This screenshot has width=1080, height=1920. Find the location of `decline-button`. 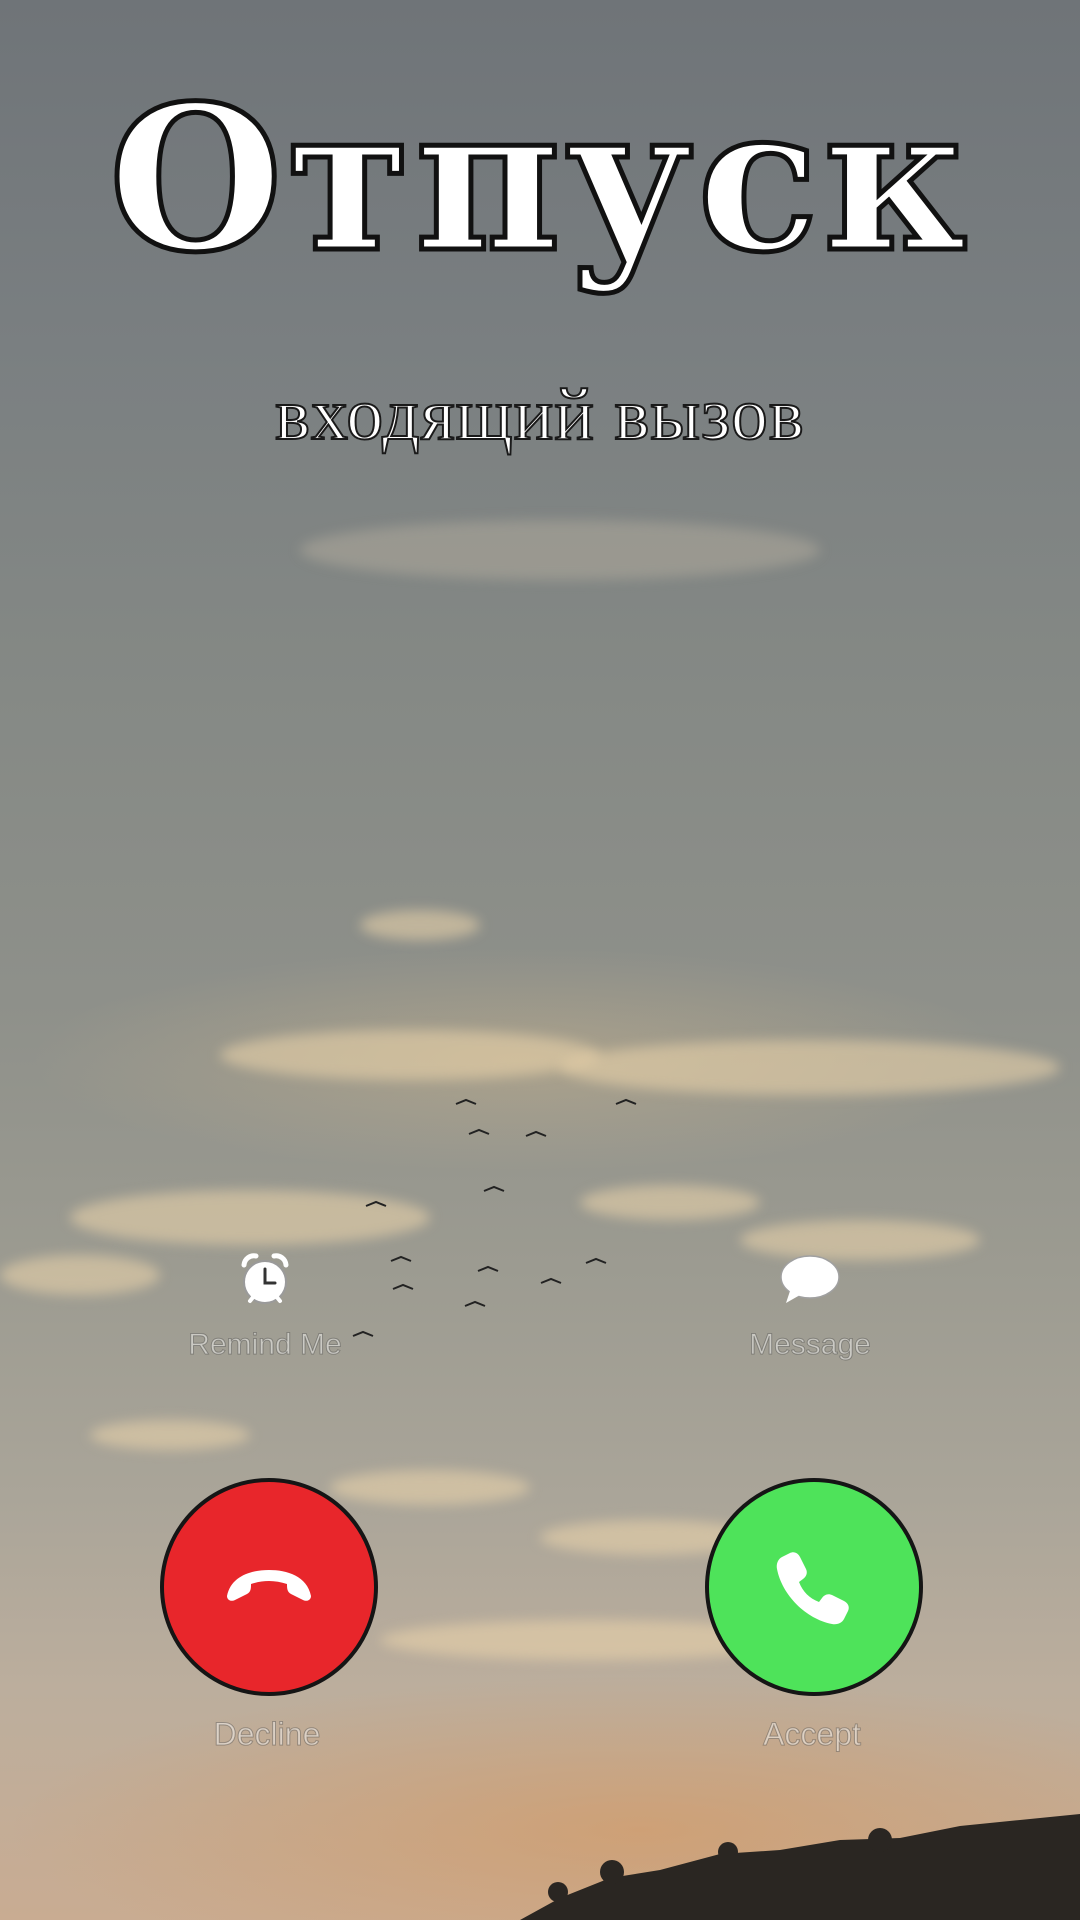

decline-button is located at coordinates (269, 1587).